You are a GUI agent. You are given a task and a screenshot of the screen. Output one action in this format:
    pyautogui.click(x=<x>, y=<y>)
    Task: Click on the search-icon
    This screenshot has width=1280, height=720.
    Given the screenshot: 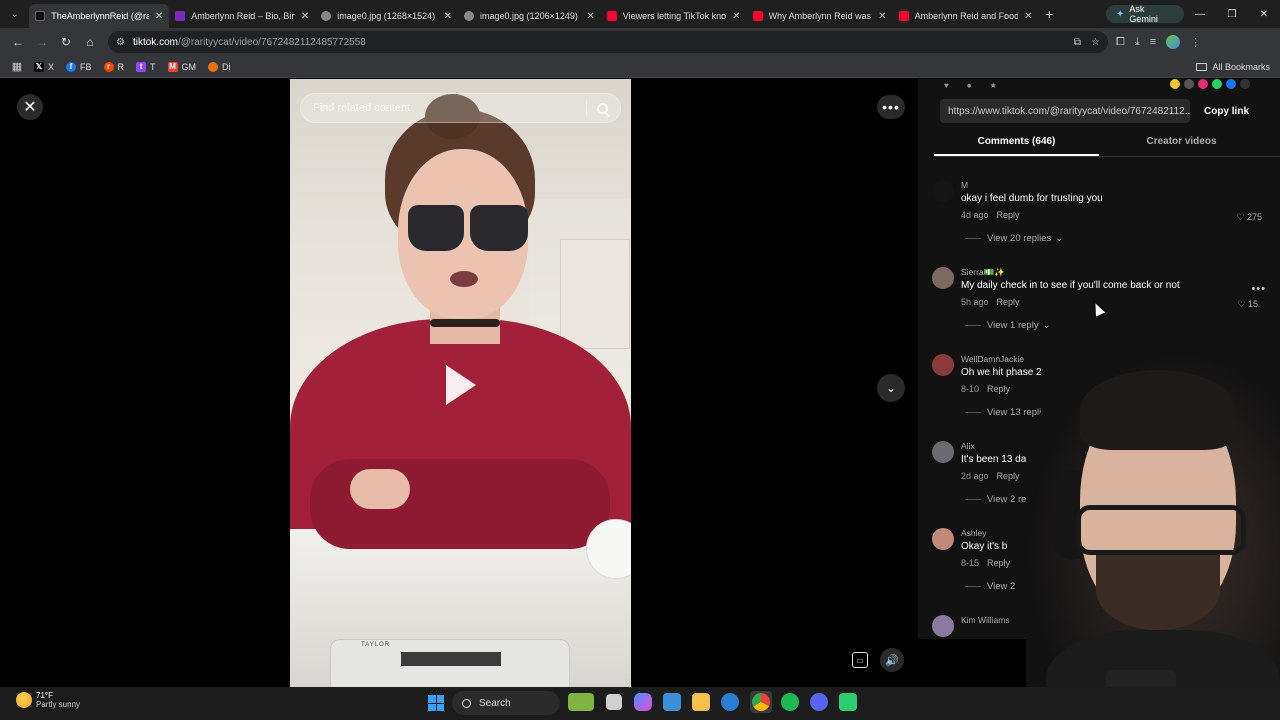 What is the action you would take?
    pyautogui.click(x=602, y=108)
    